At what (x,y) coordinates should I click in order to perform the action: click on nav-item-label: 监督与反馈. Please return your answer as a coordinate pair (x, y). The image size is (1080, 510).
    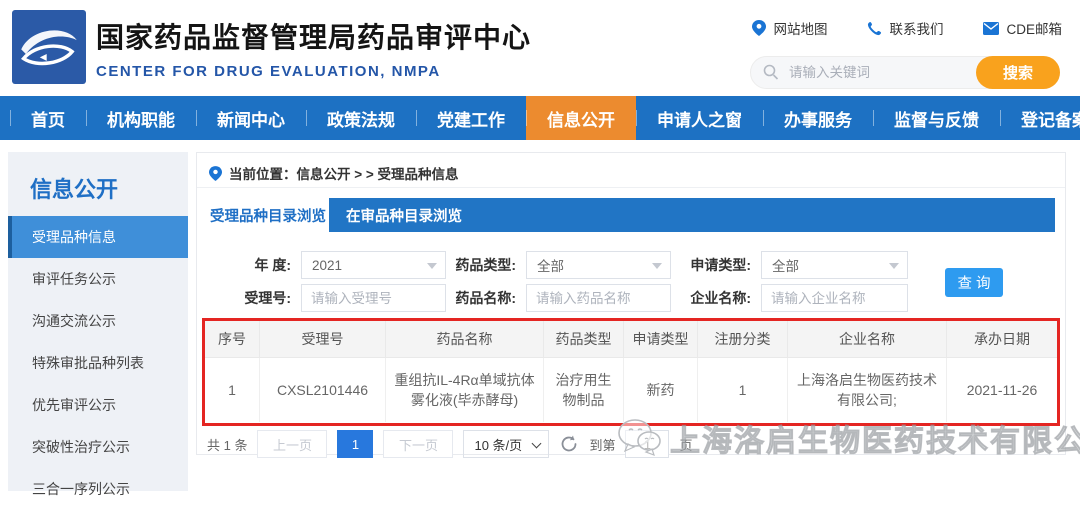
    Looking at the image, I should click on (936, 120).